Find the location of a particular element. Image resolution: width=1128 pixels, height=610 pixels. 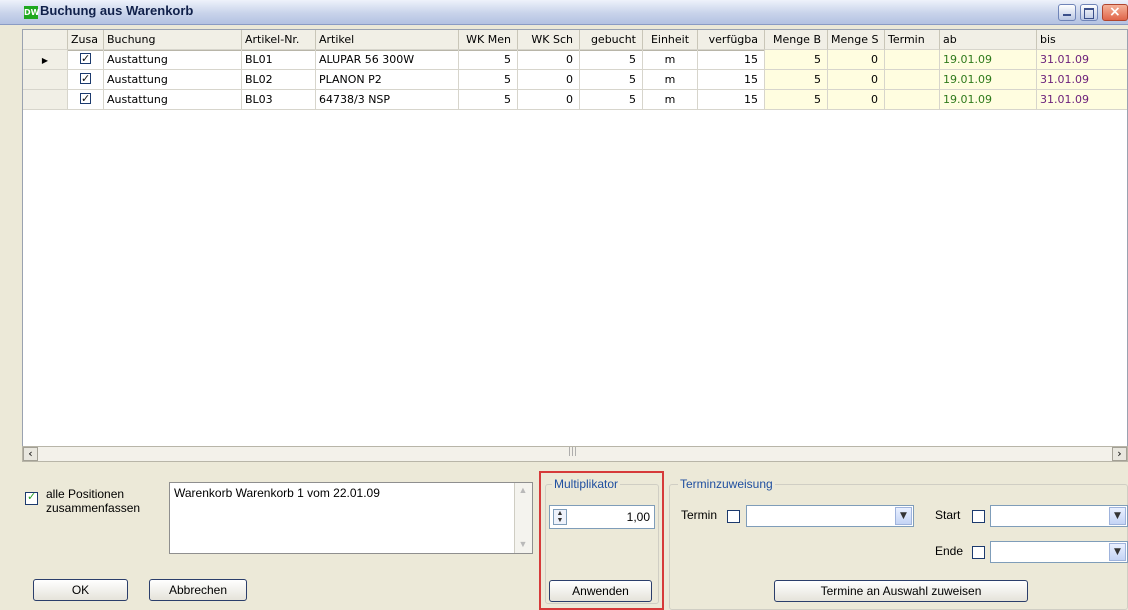

column-header-menge-s: Menge S is located at coordinates (856, 40).